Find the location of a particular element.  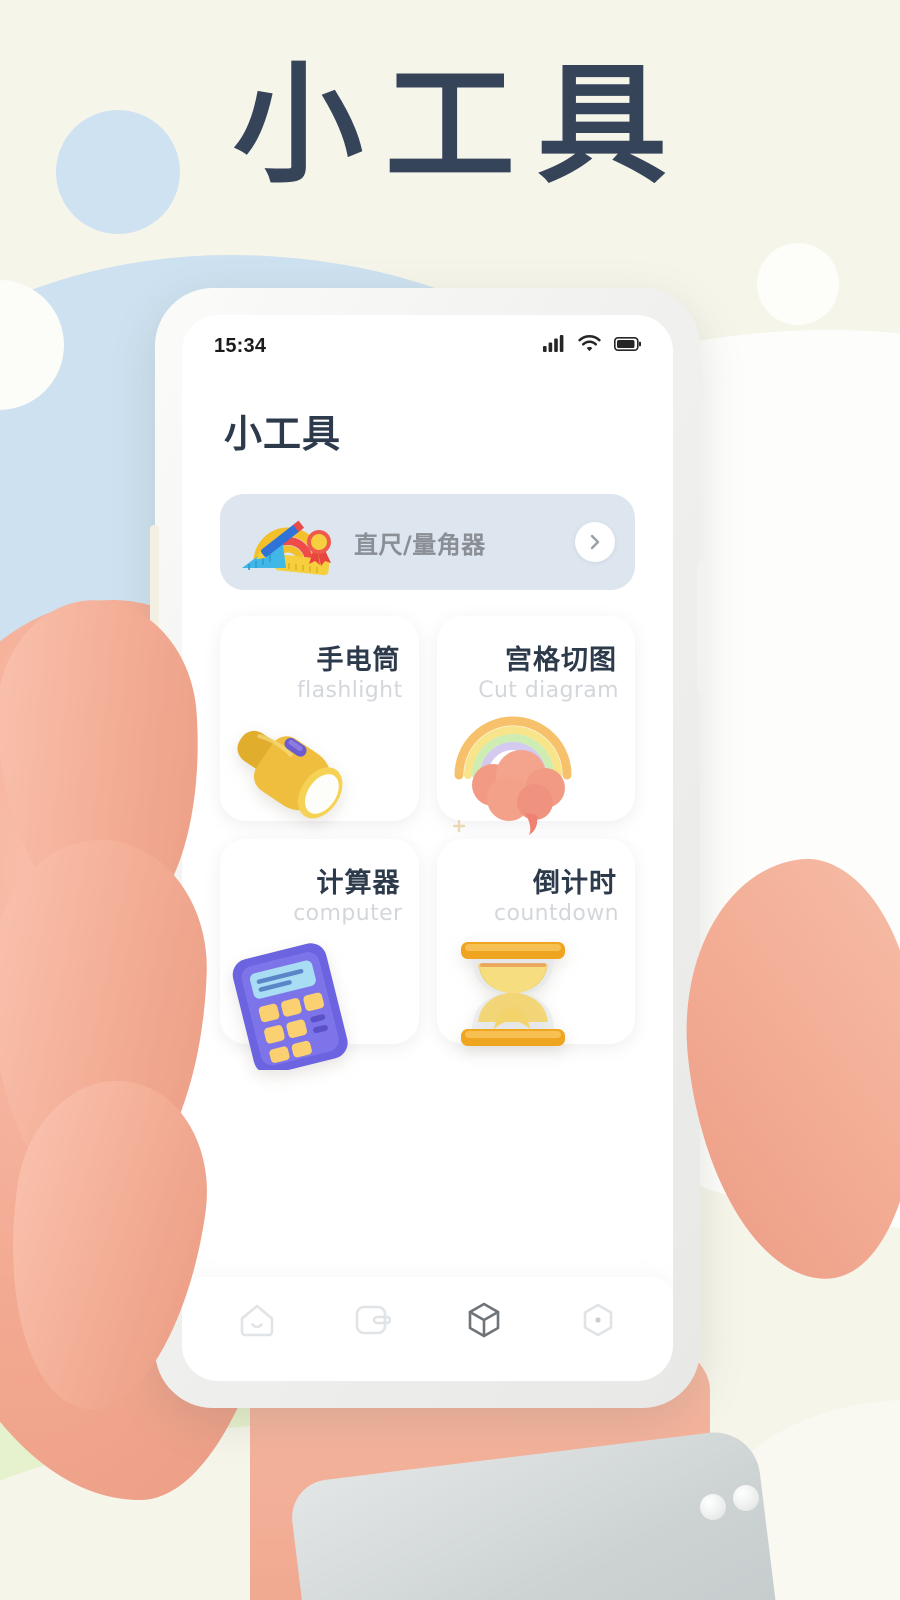

nav-item-hexagon is located at coordinates (598, 1322).